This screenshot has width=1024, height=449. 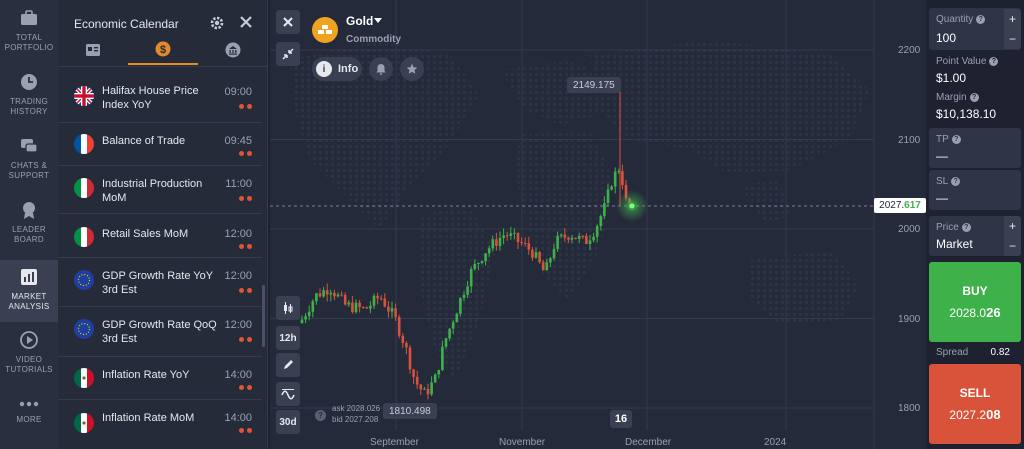 I want to click on medal-icon, so click(x=29, y=210).